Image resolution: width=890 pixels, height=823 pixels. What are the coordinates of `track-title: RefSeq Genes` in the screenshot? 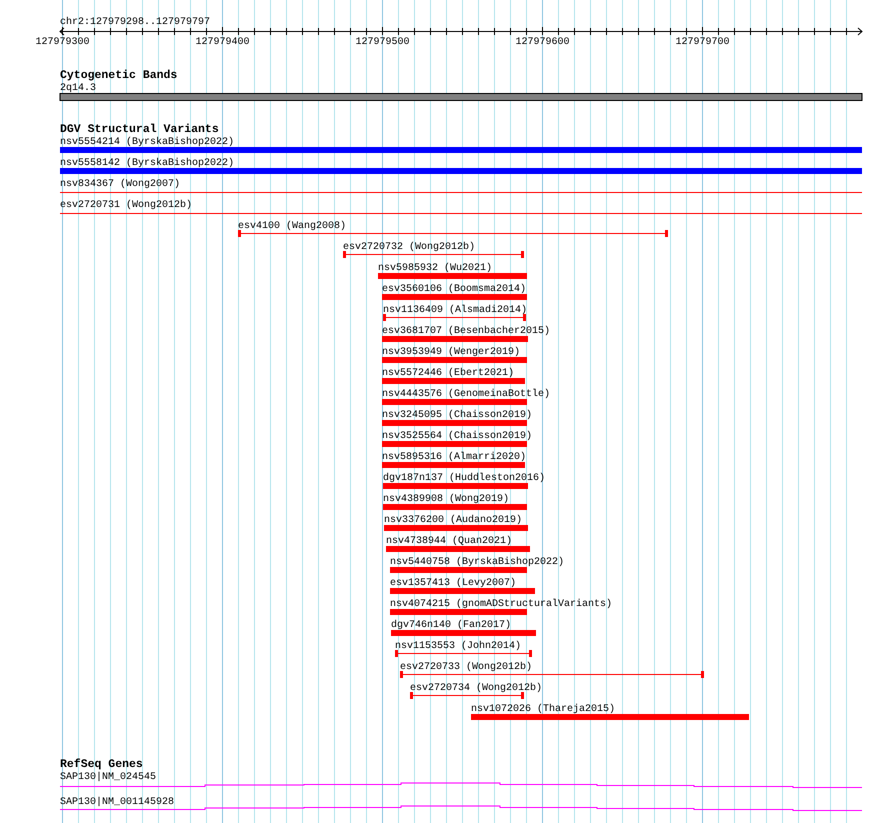 It's located at (101, 764).